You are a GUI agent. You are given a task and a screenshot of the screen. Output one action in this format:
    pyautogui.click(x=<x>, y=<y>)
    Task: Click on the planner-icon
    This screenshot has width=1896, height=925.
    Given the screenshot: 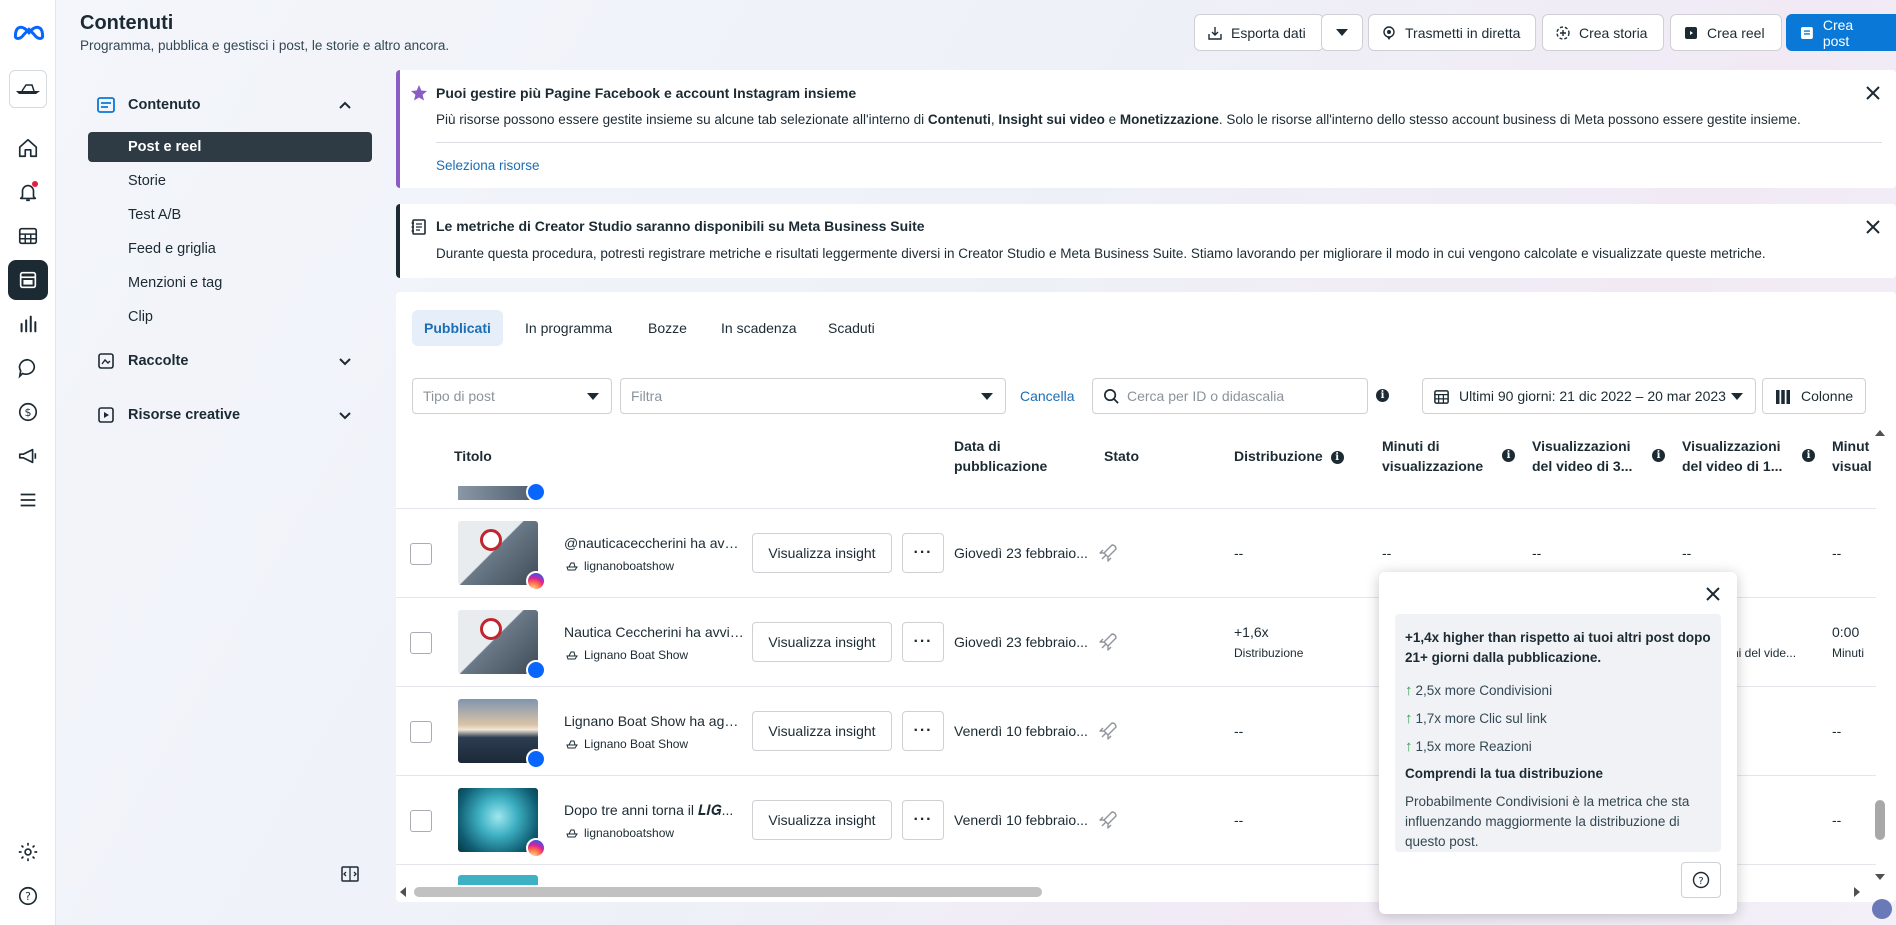 What is the action you would take?
    pyautogui.click(x=28, y=236)
    